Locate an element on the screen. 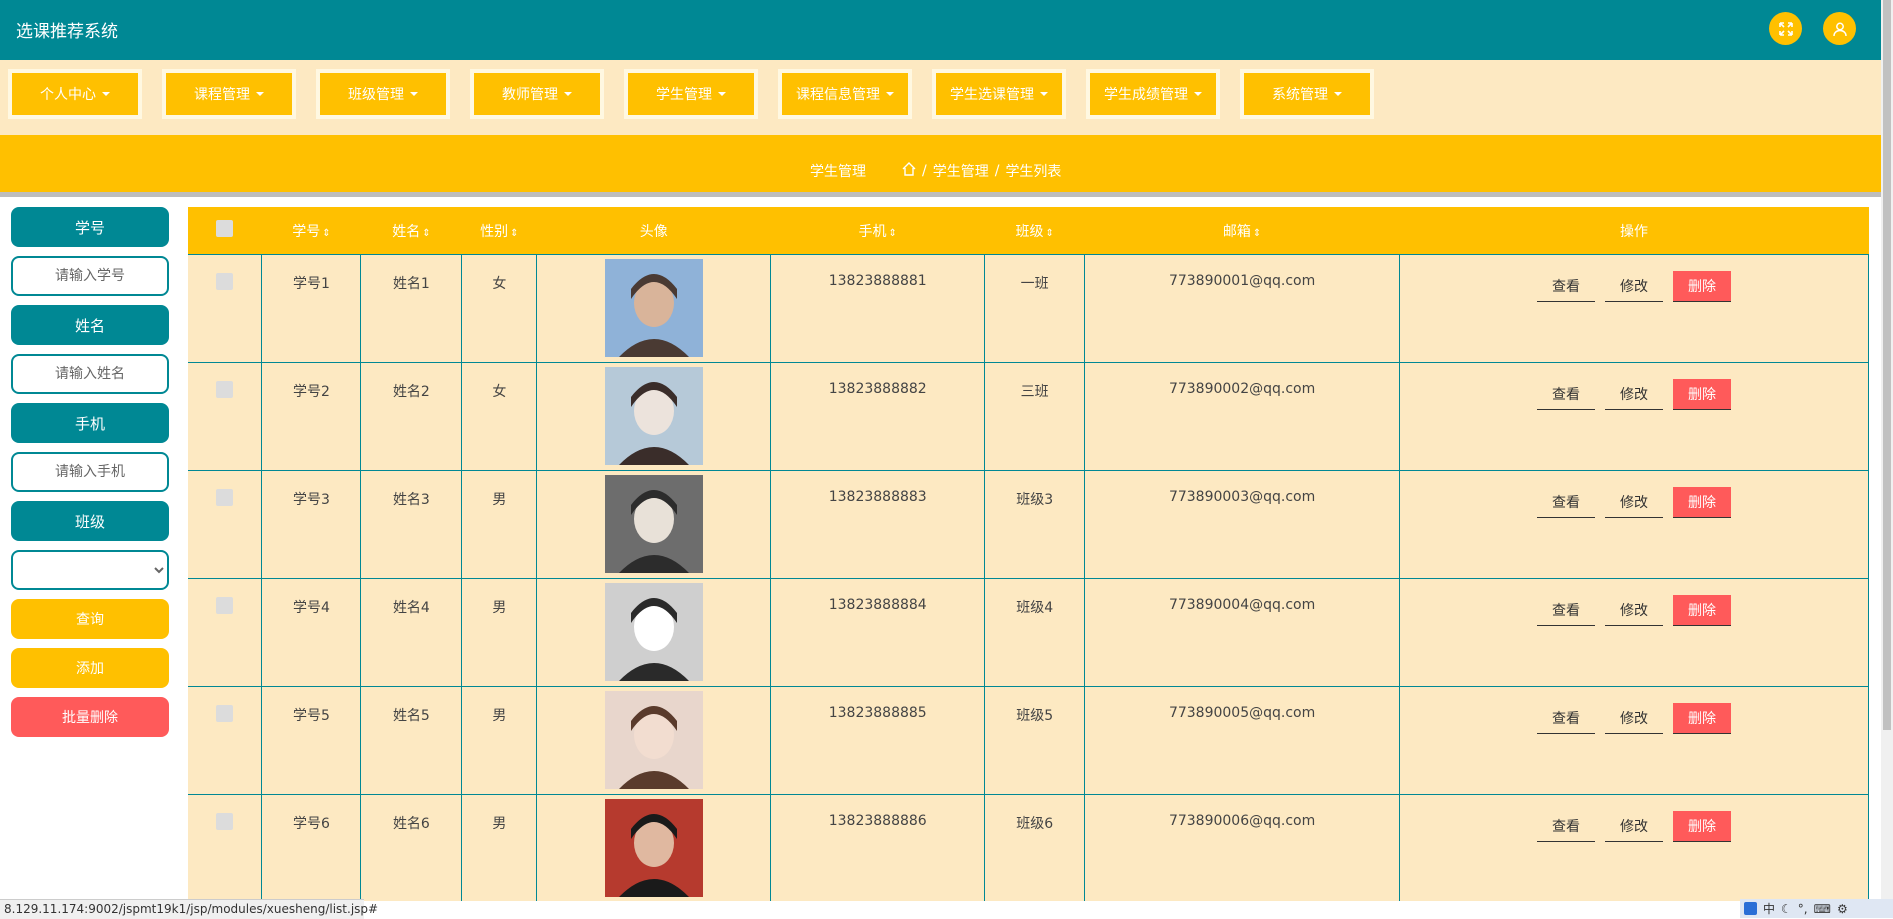 This screenshot has width=1893, height=919. settings-icon: ⚙ is located at coordinates (1842, 909).